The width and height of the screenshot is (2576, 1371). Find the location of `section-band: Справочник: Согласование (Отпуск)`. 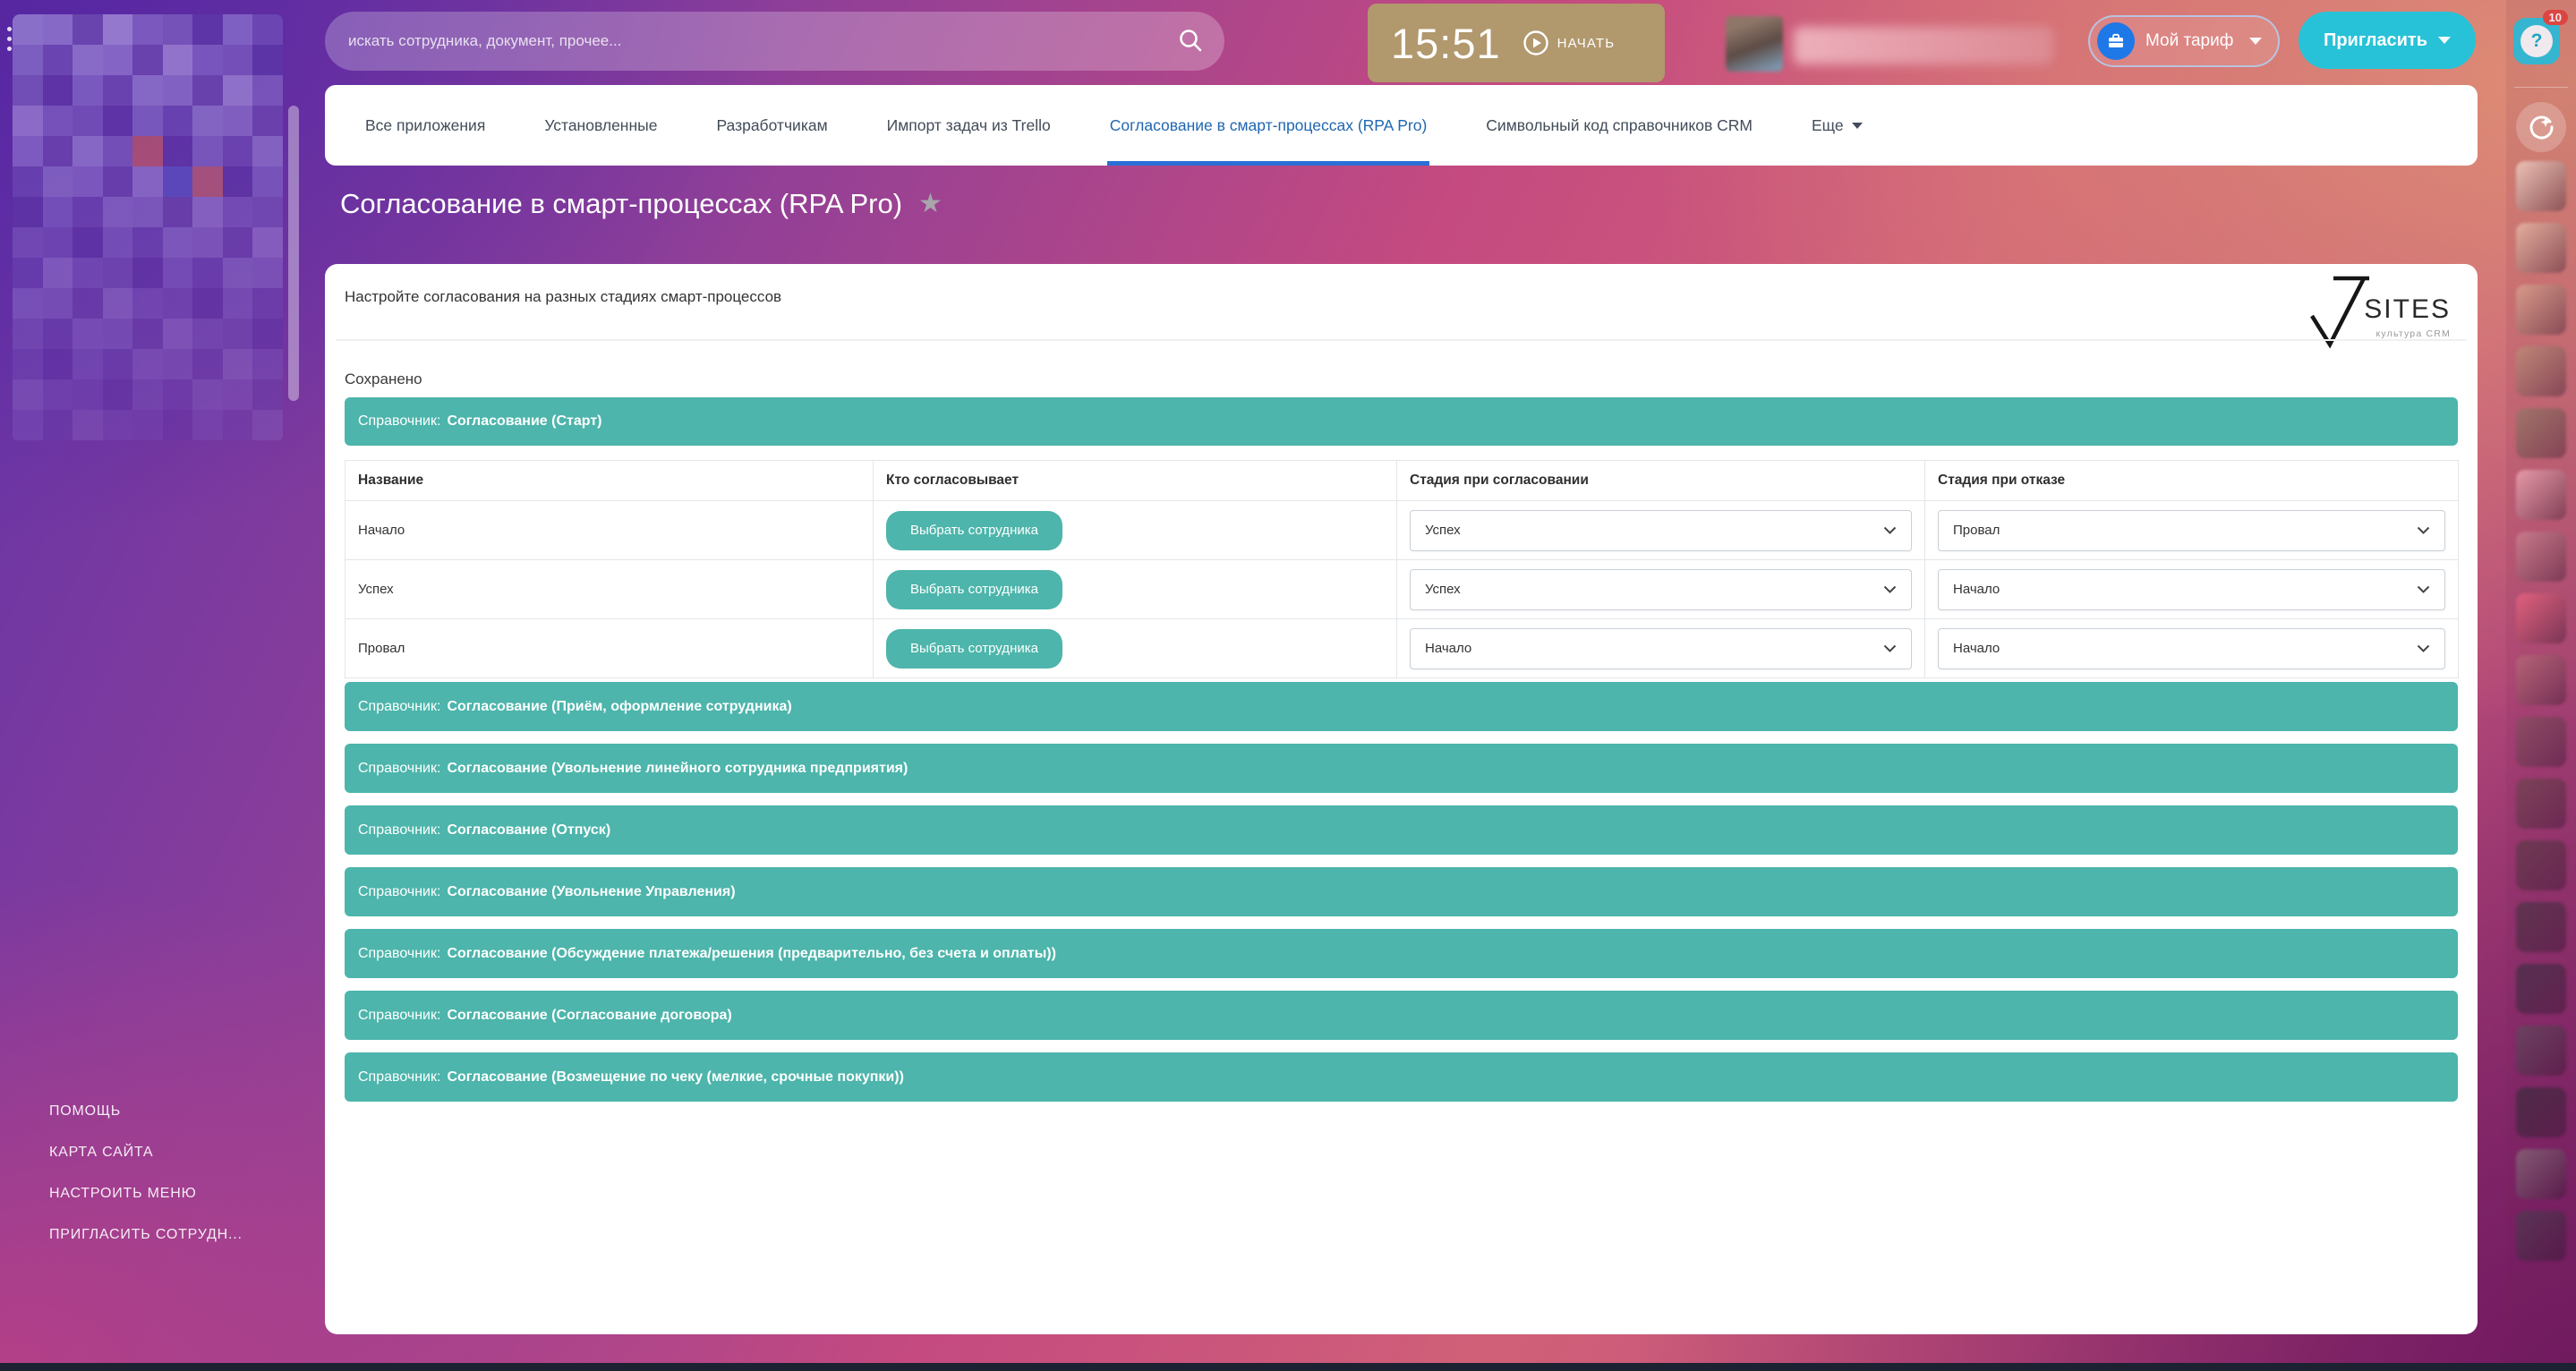

section-band: Справочник: Согласование (Отпуск) is located at coordinates (1401, 830).